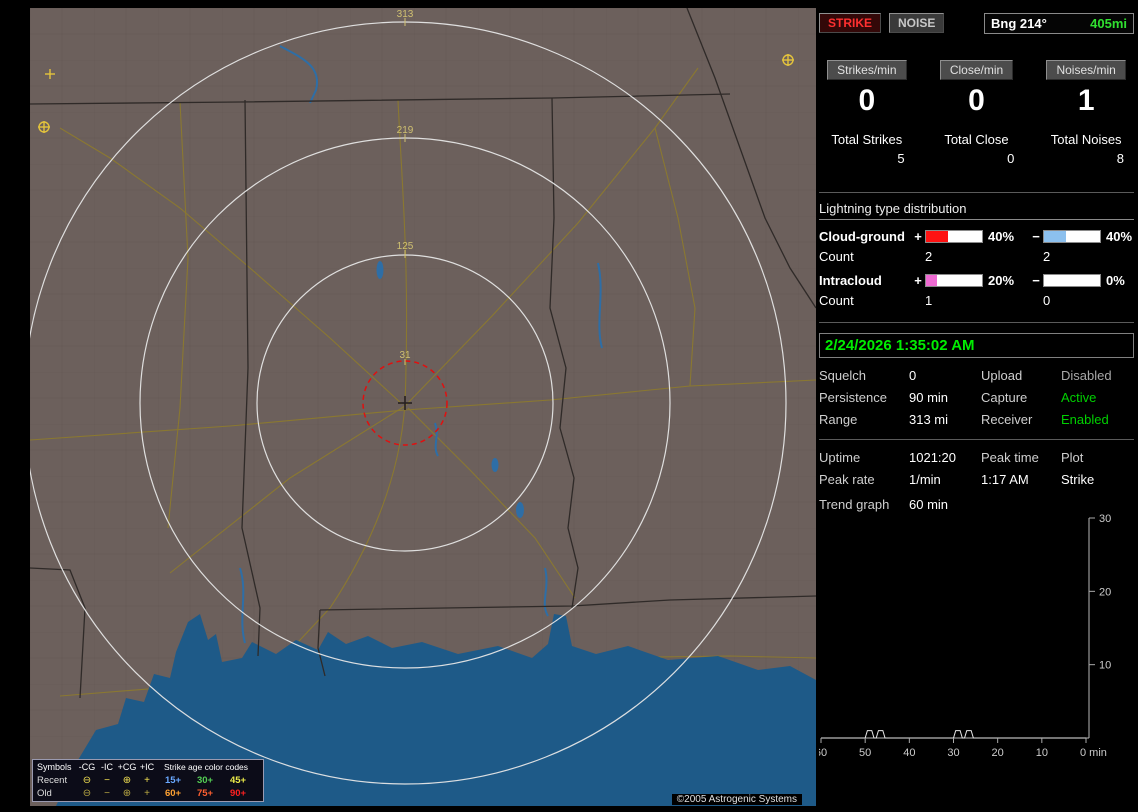  What do you see at coordinates (913, 375) in the screenshot?
I see `squelch-value: 0` at bounding box center [913, 375].